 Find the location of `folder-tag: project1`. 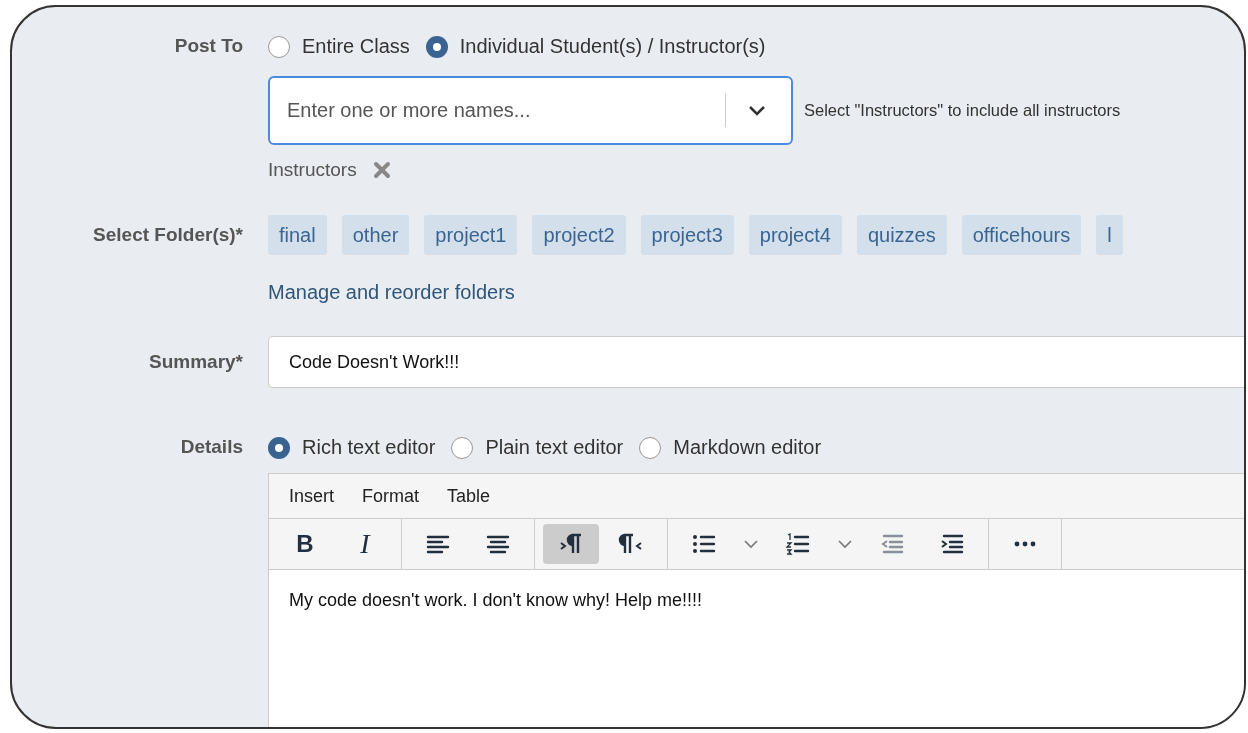

folder-tag: project1 is located at coordinates (471, 235).